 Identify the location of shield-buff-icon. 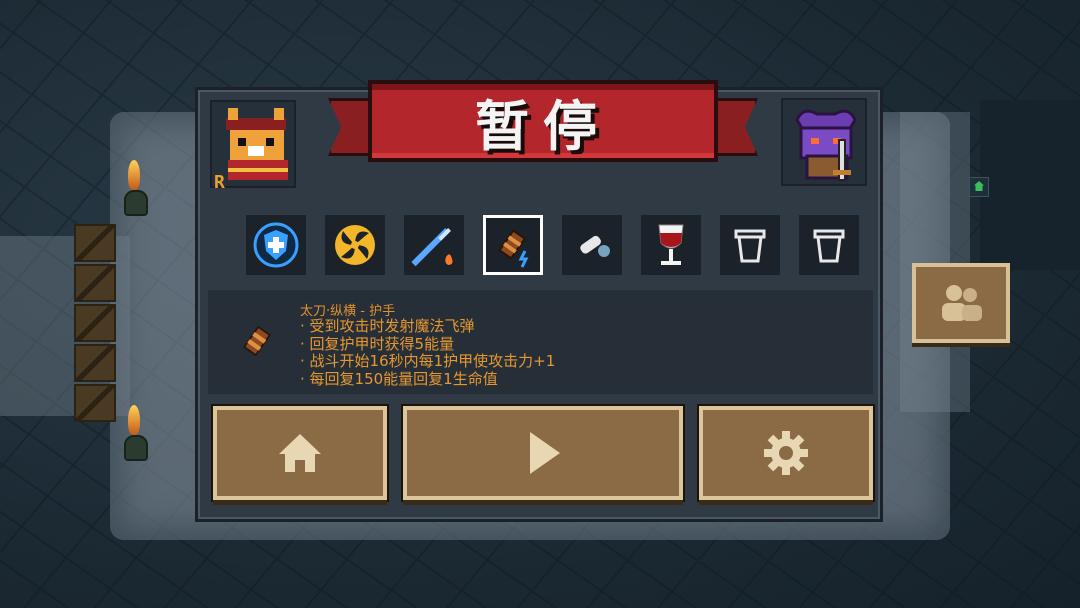
(276, 245).